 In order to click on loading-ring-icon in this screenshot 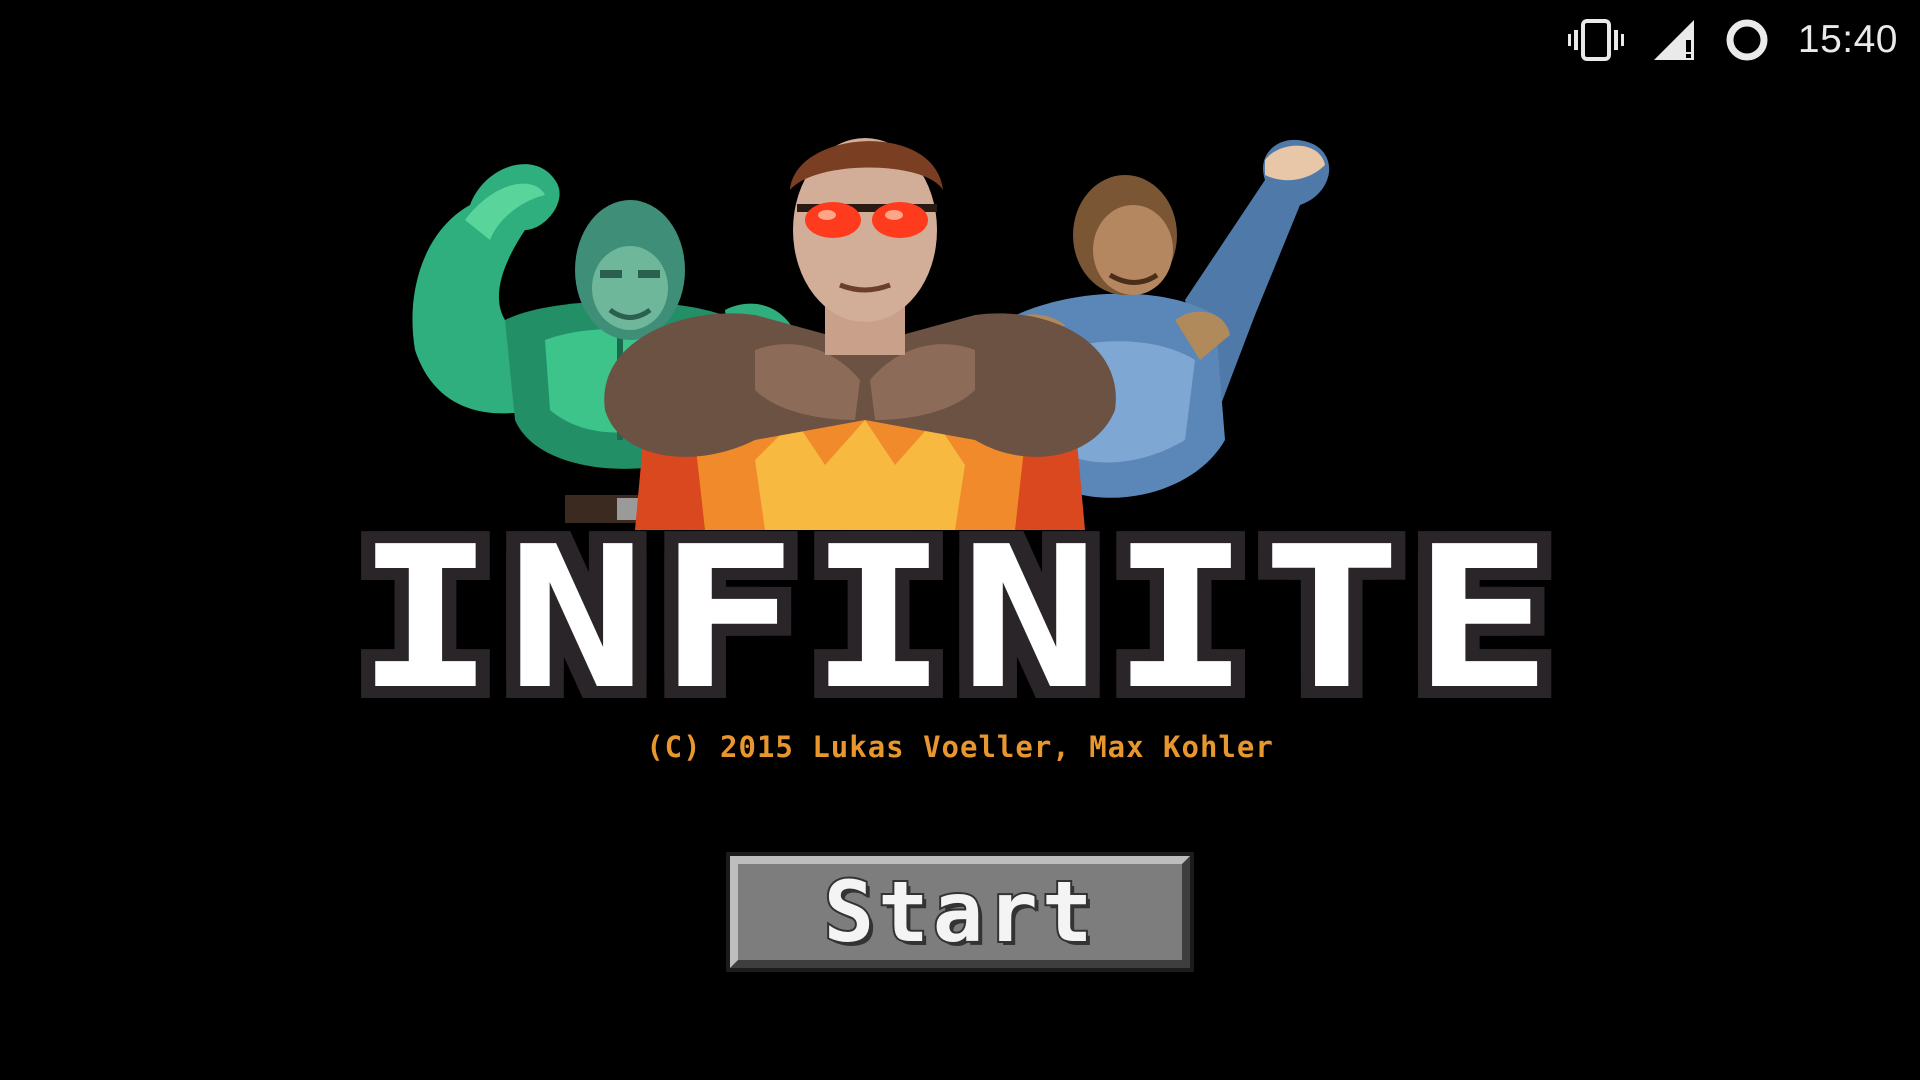, I will do `click(1747, 40)`.